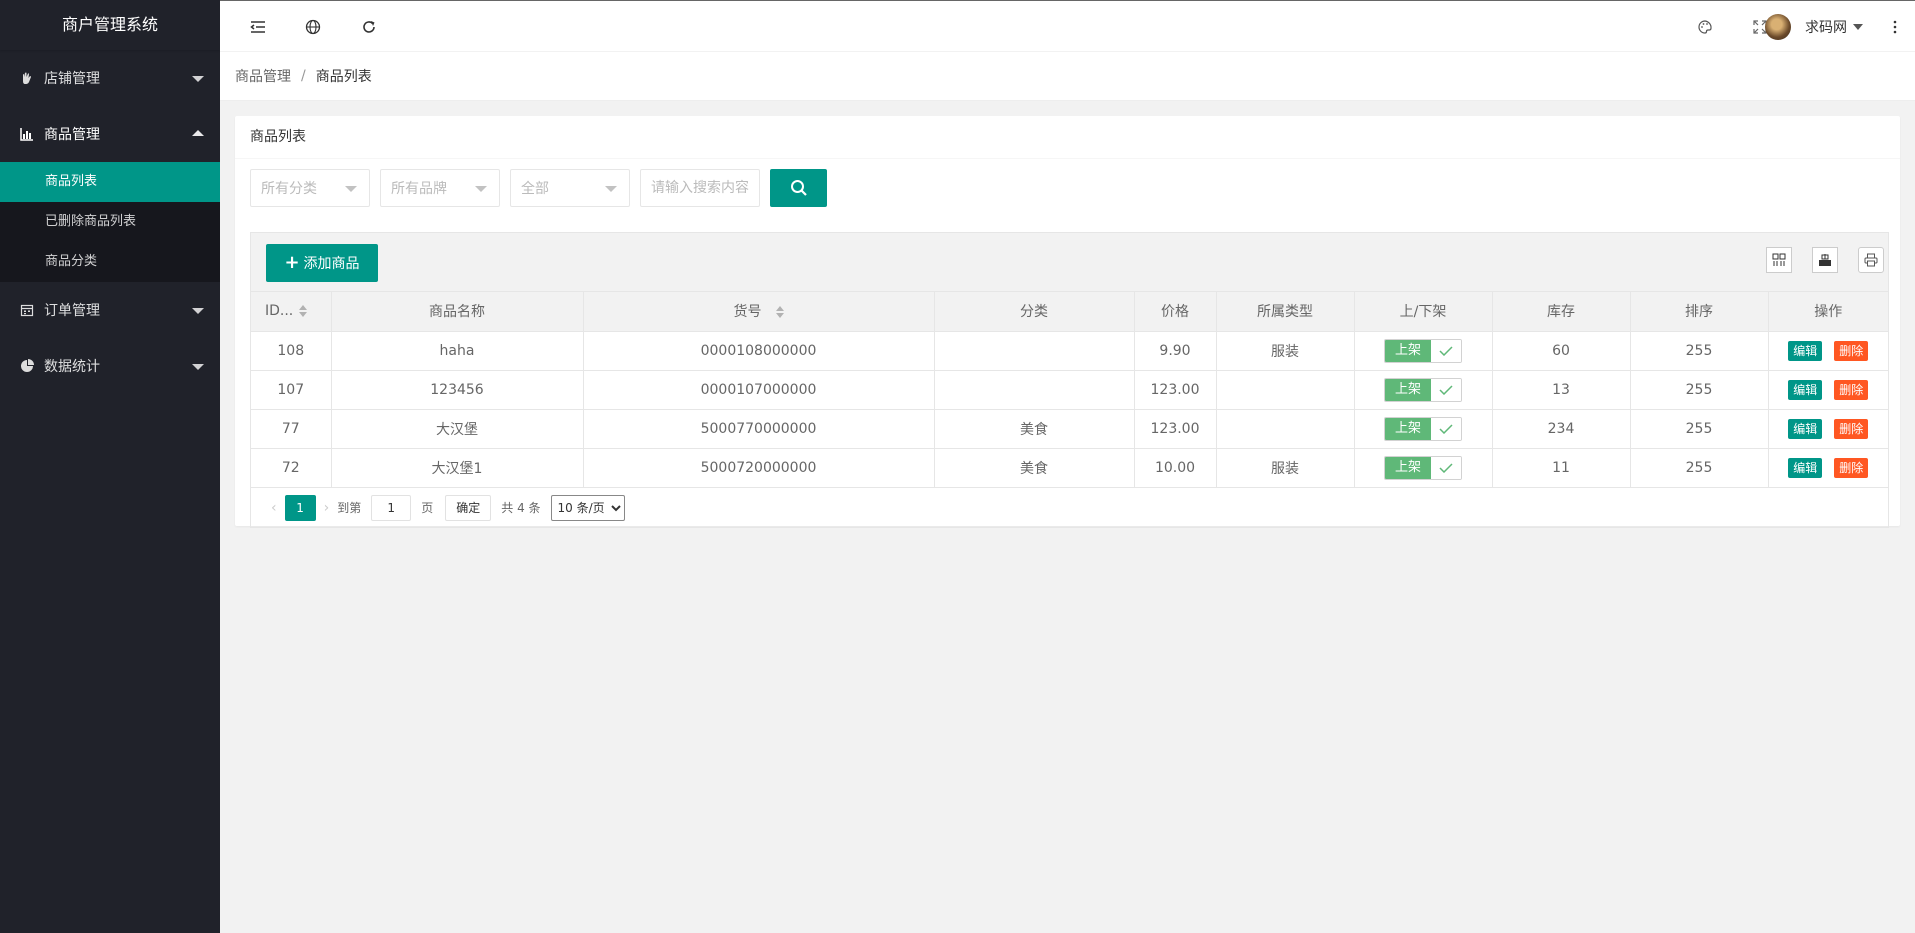  Describe the element at coordinates (110, 134) in the screenshot. I see `nav-goods-management: 商品管理` at that location.